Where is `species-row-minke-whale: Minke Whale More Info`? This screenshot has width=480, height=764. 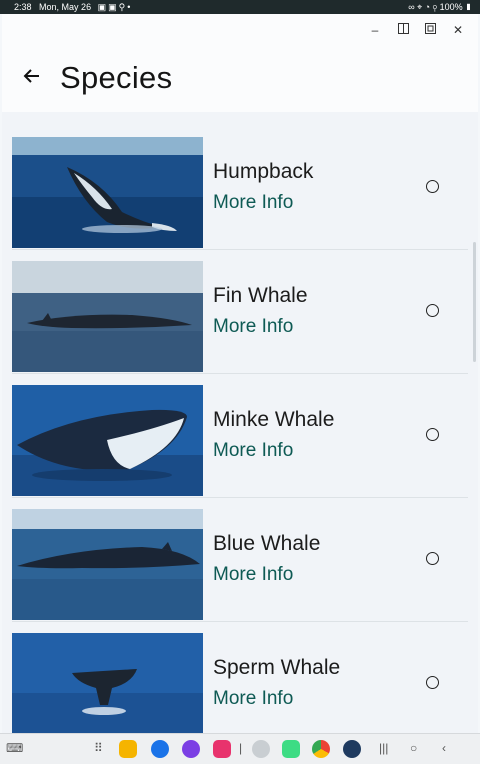 species-row-minke-whale: Minke Whale More Info is located at coordinates (240, 441).